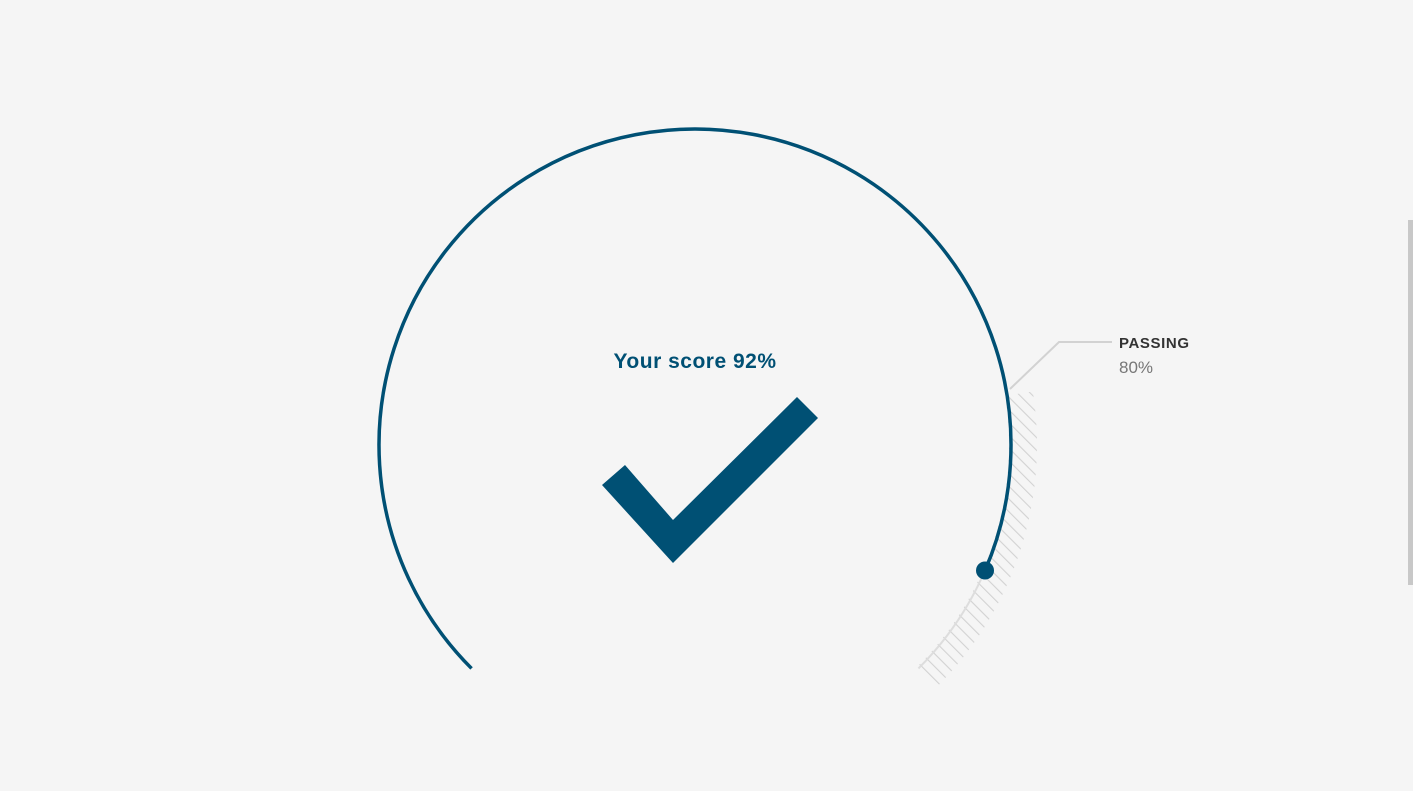 The image size is (1413, 791). Describe the element at coordinates (1060, 365) in the screenshot. I see `passing-leader-line` at that location.